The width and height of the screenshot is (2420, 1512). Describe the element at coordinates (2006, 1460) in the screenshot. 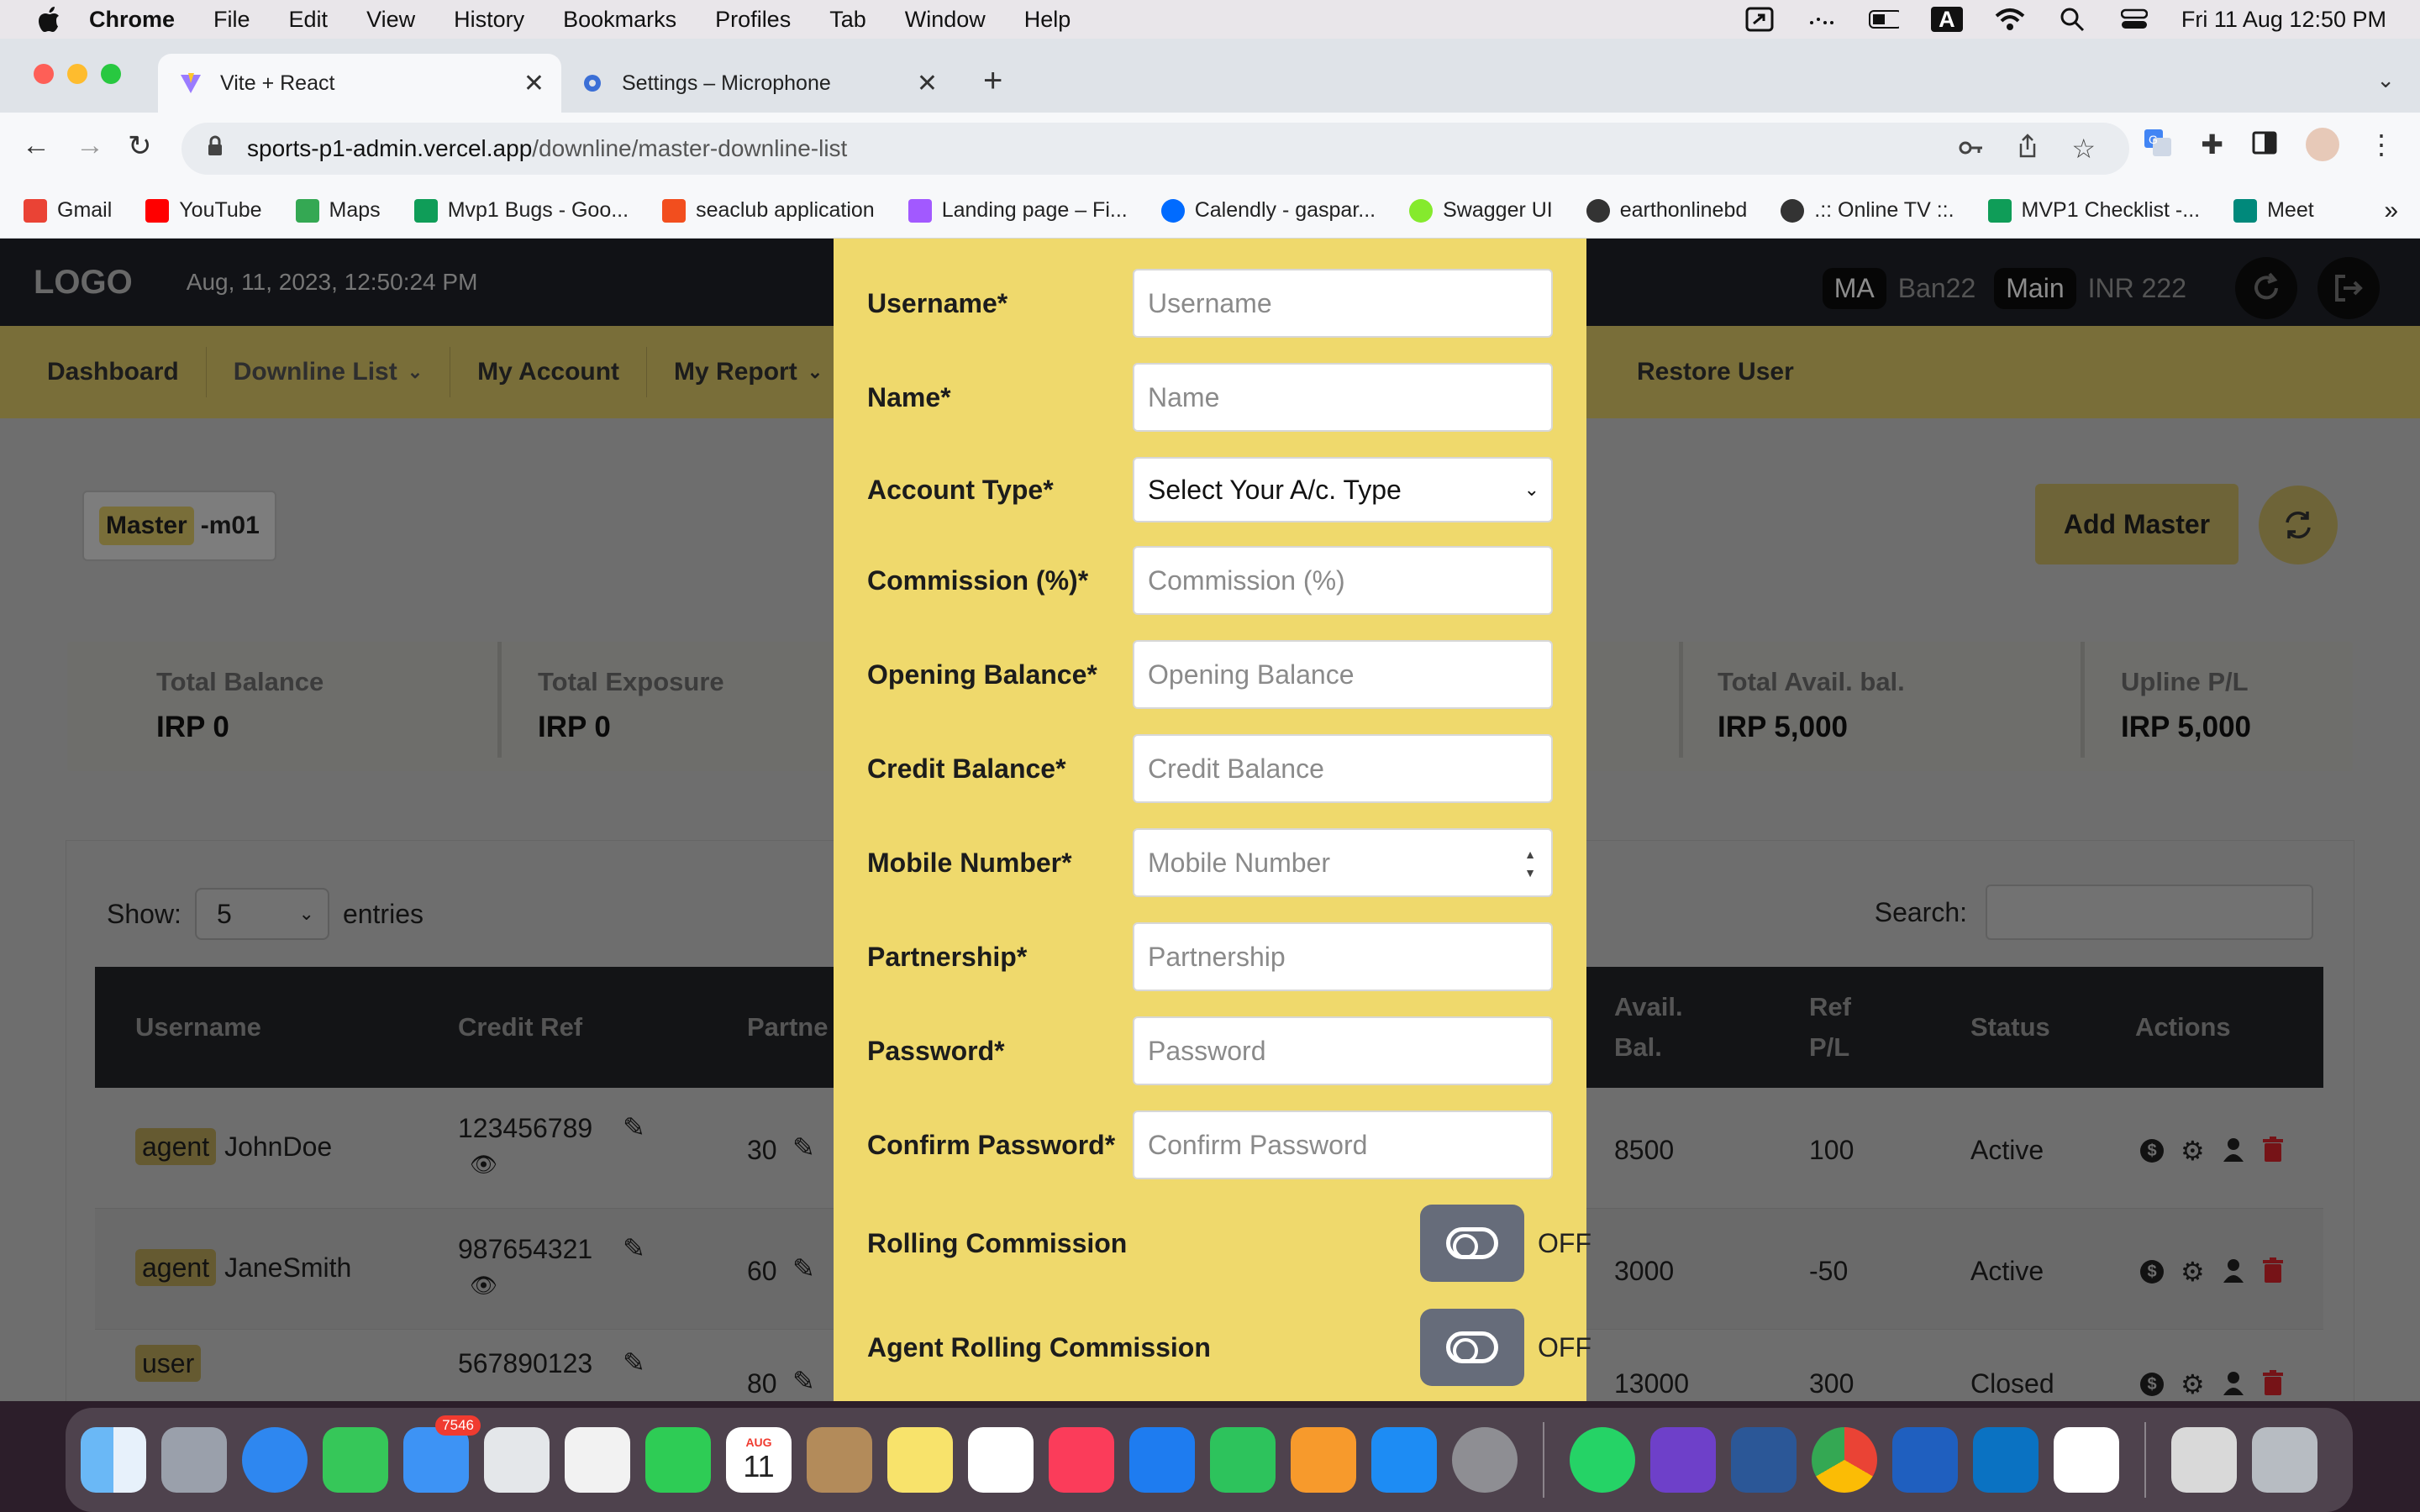

I see `vscode-icon` at that location.